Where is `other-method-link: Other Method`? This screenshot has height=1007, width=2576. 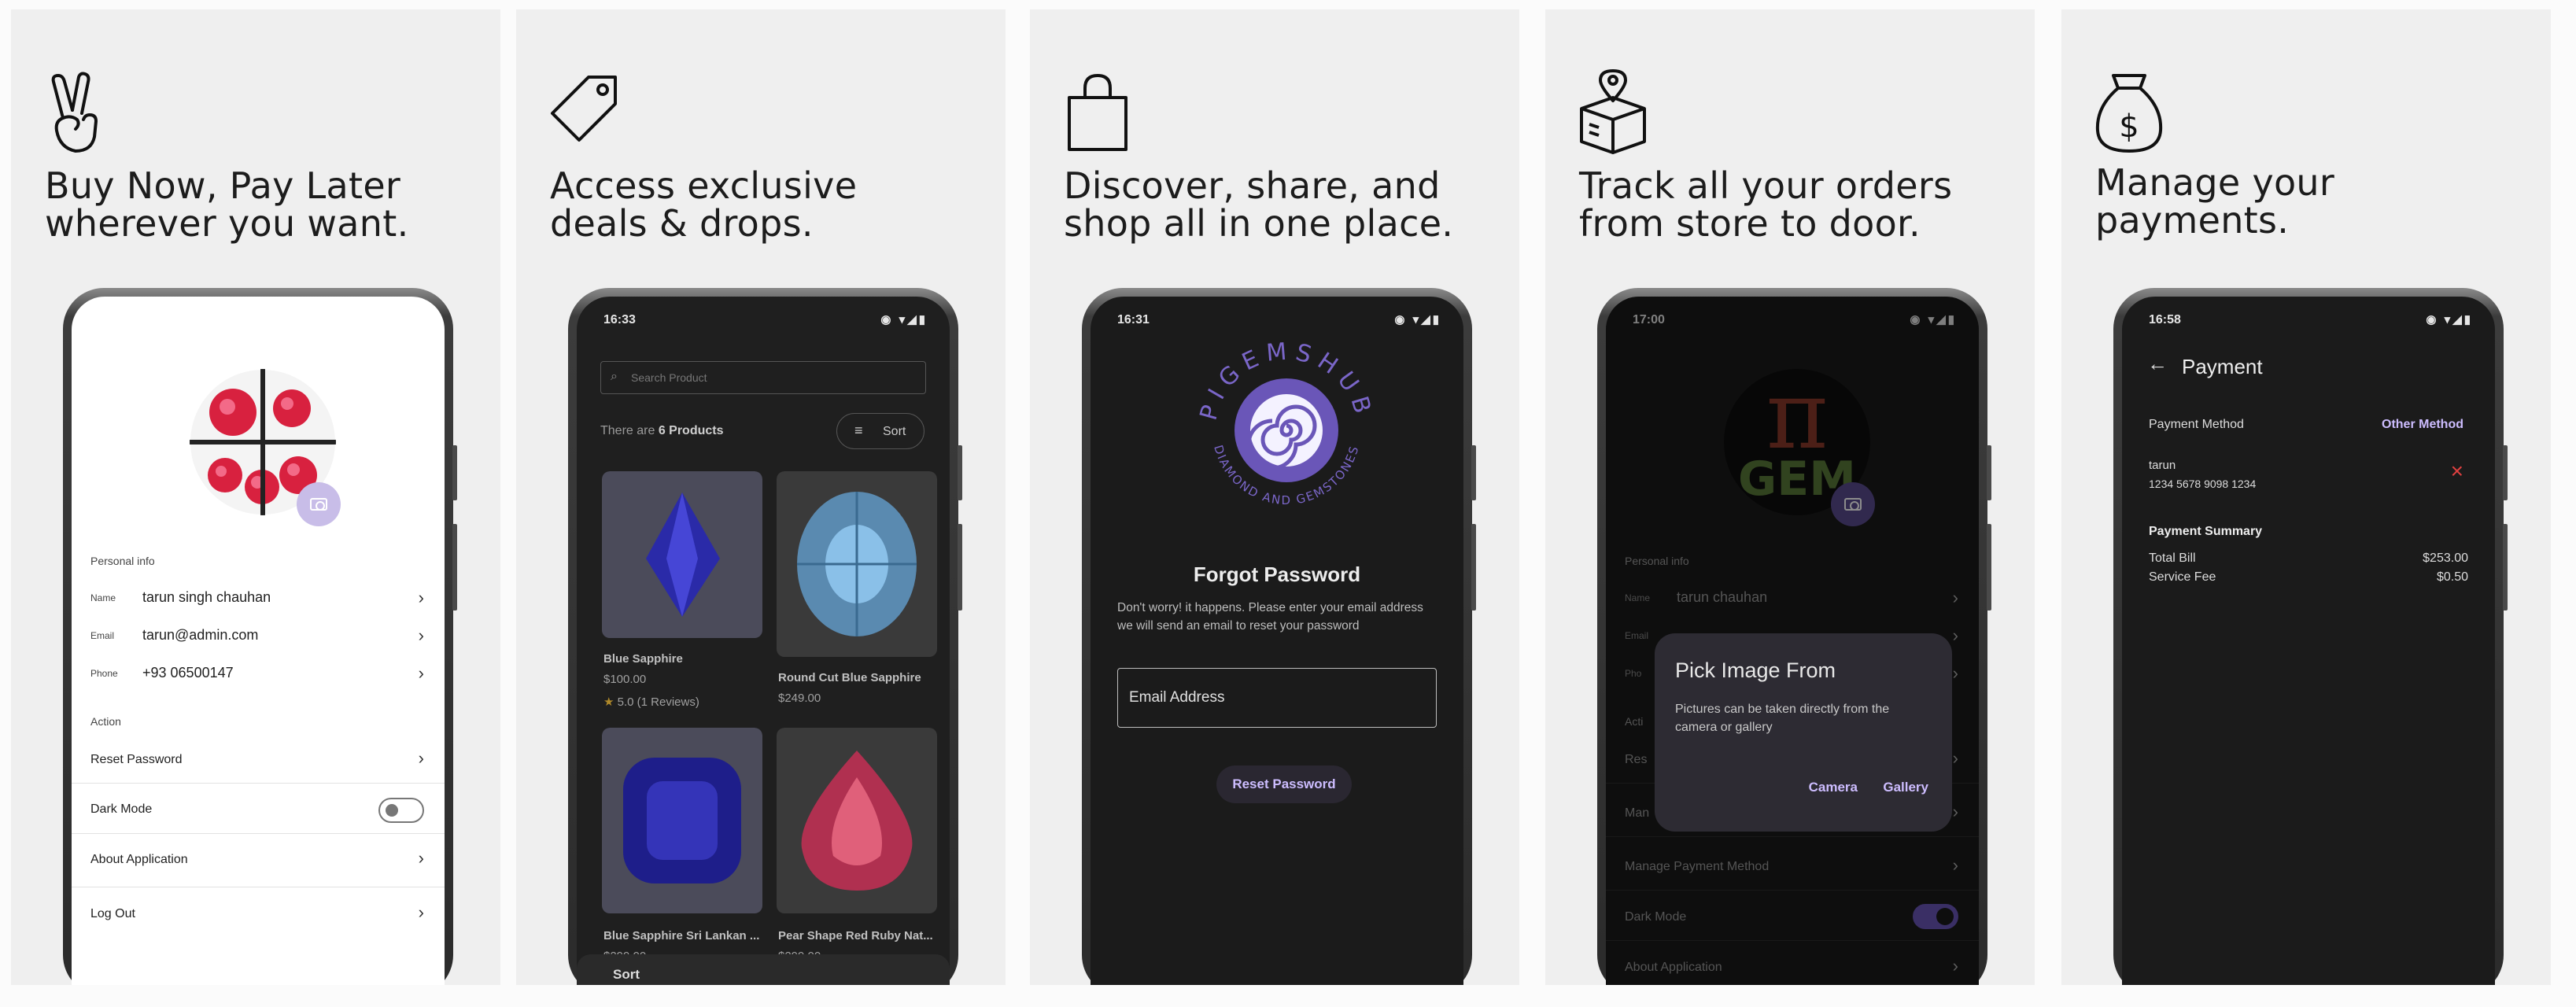 other-method-link: Other Method is located at coordinates (2422, 425).